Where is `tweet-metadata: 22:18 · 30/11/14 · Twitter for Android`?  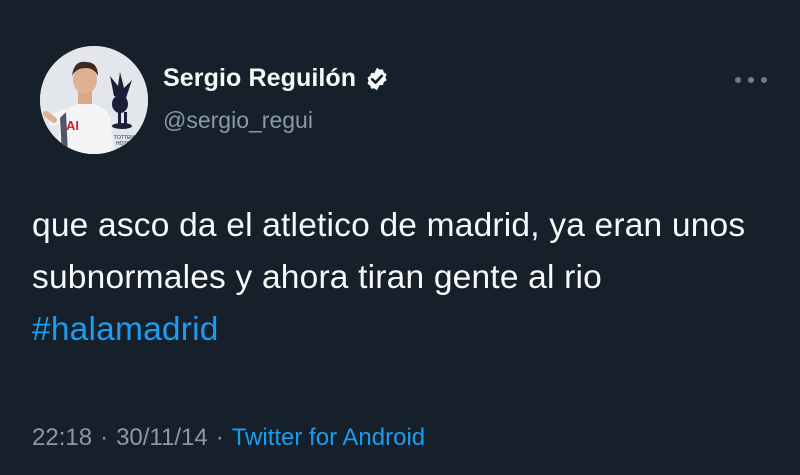 tweet-metadata: 22:18 · 30/11/14 · Twitter for Android is located at coordinates (228, 438).